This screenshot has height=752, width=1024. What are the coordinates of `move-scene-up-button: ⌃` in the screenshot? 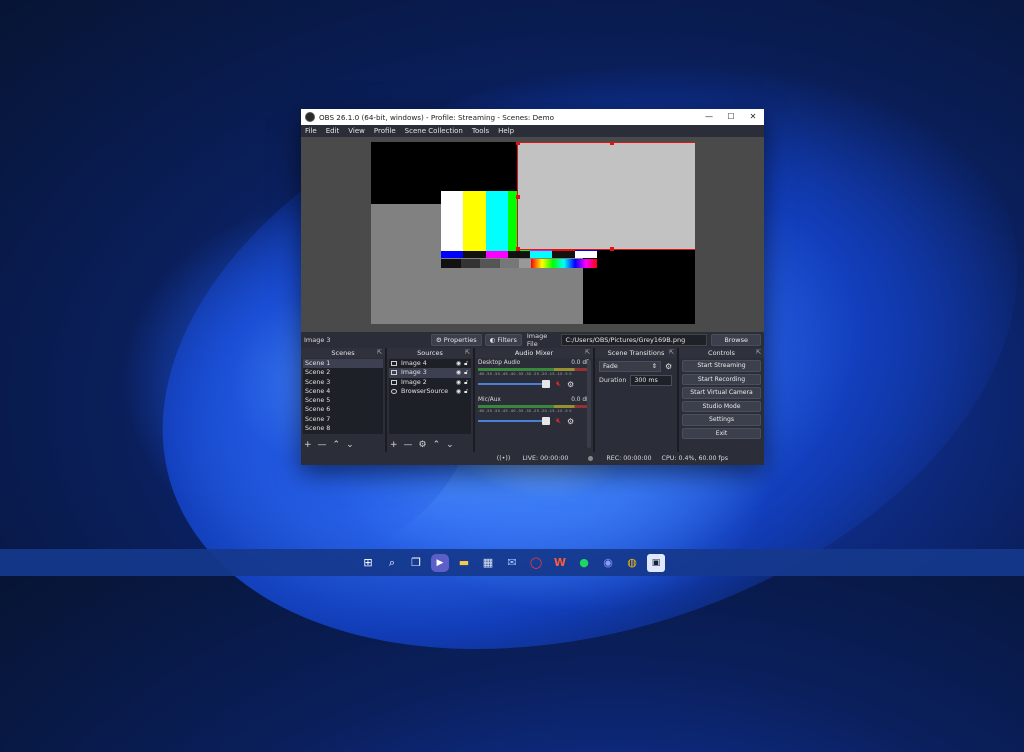 It's located at (337, 445).